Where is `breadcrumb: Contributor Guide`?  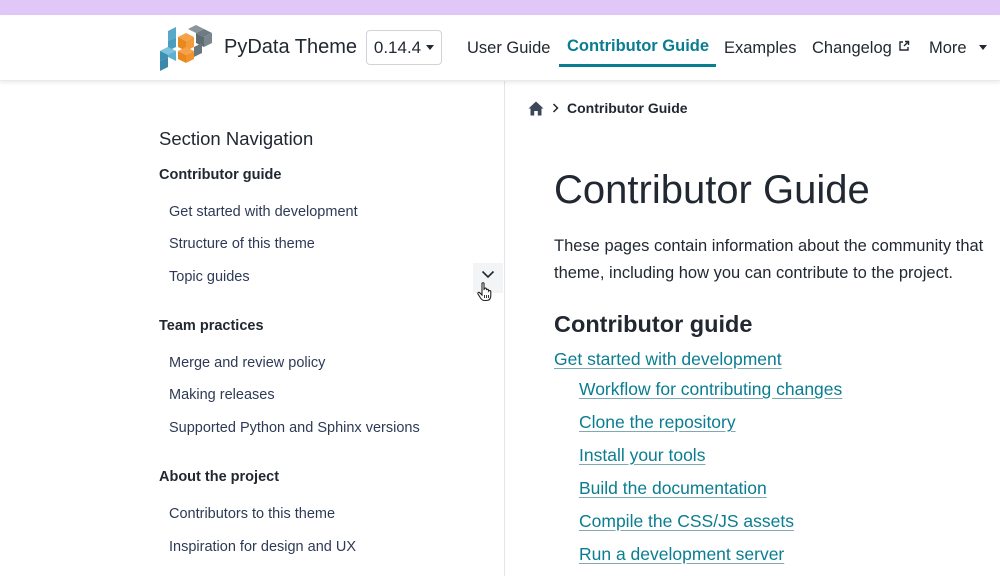
breadcrumb: Contributor Guide is located at coordinates (608, 108).